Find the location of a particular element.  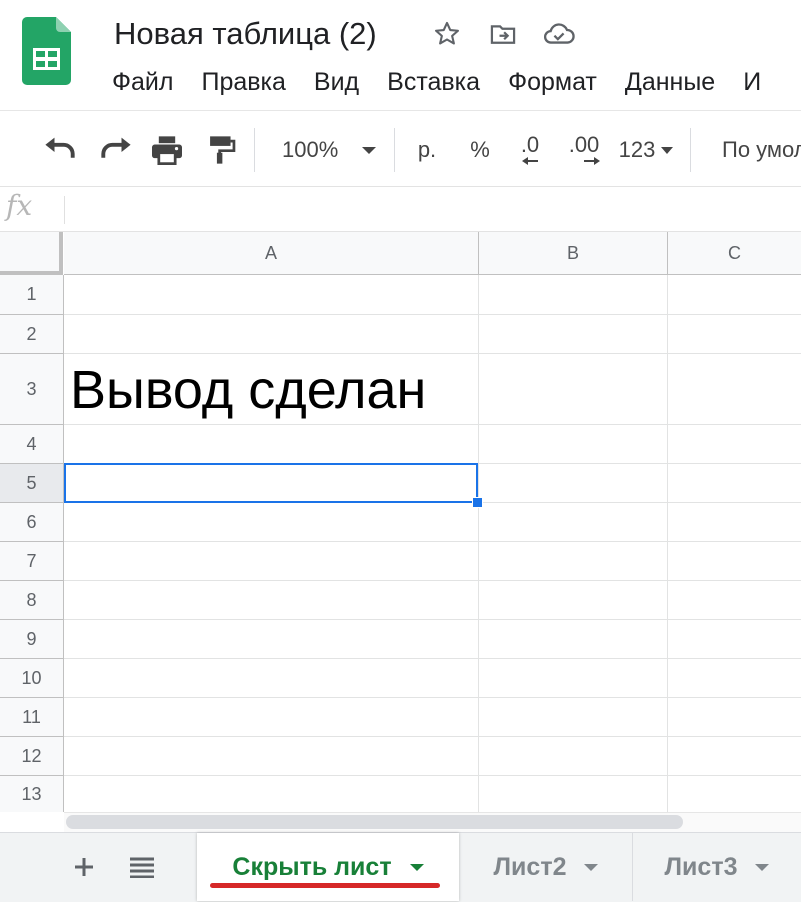

decrease-decimals-button: .0 is located at coordinates (530, 150).